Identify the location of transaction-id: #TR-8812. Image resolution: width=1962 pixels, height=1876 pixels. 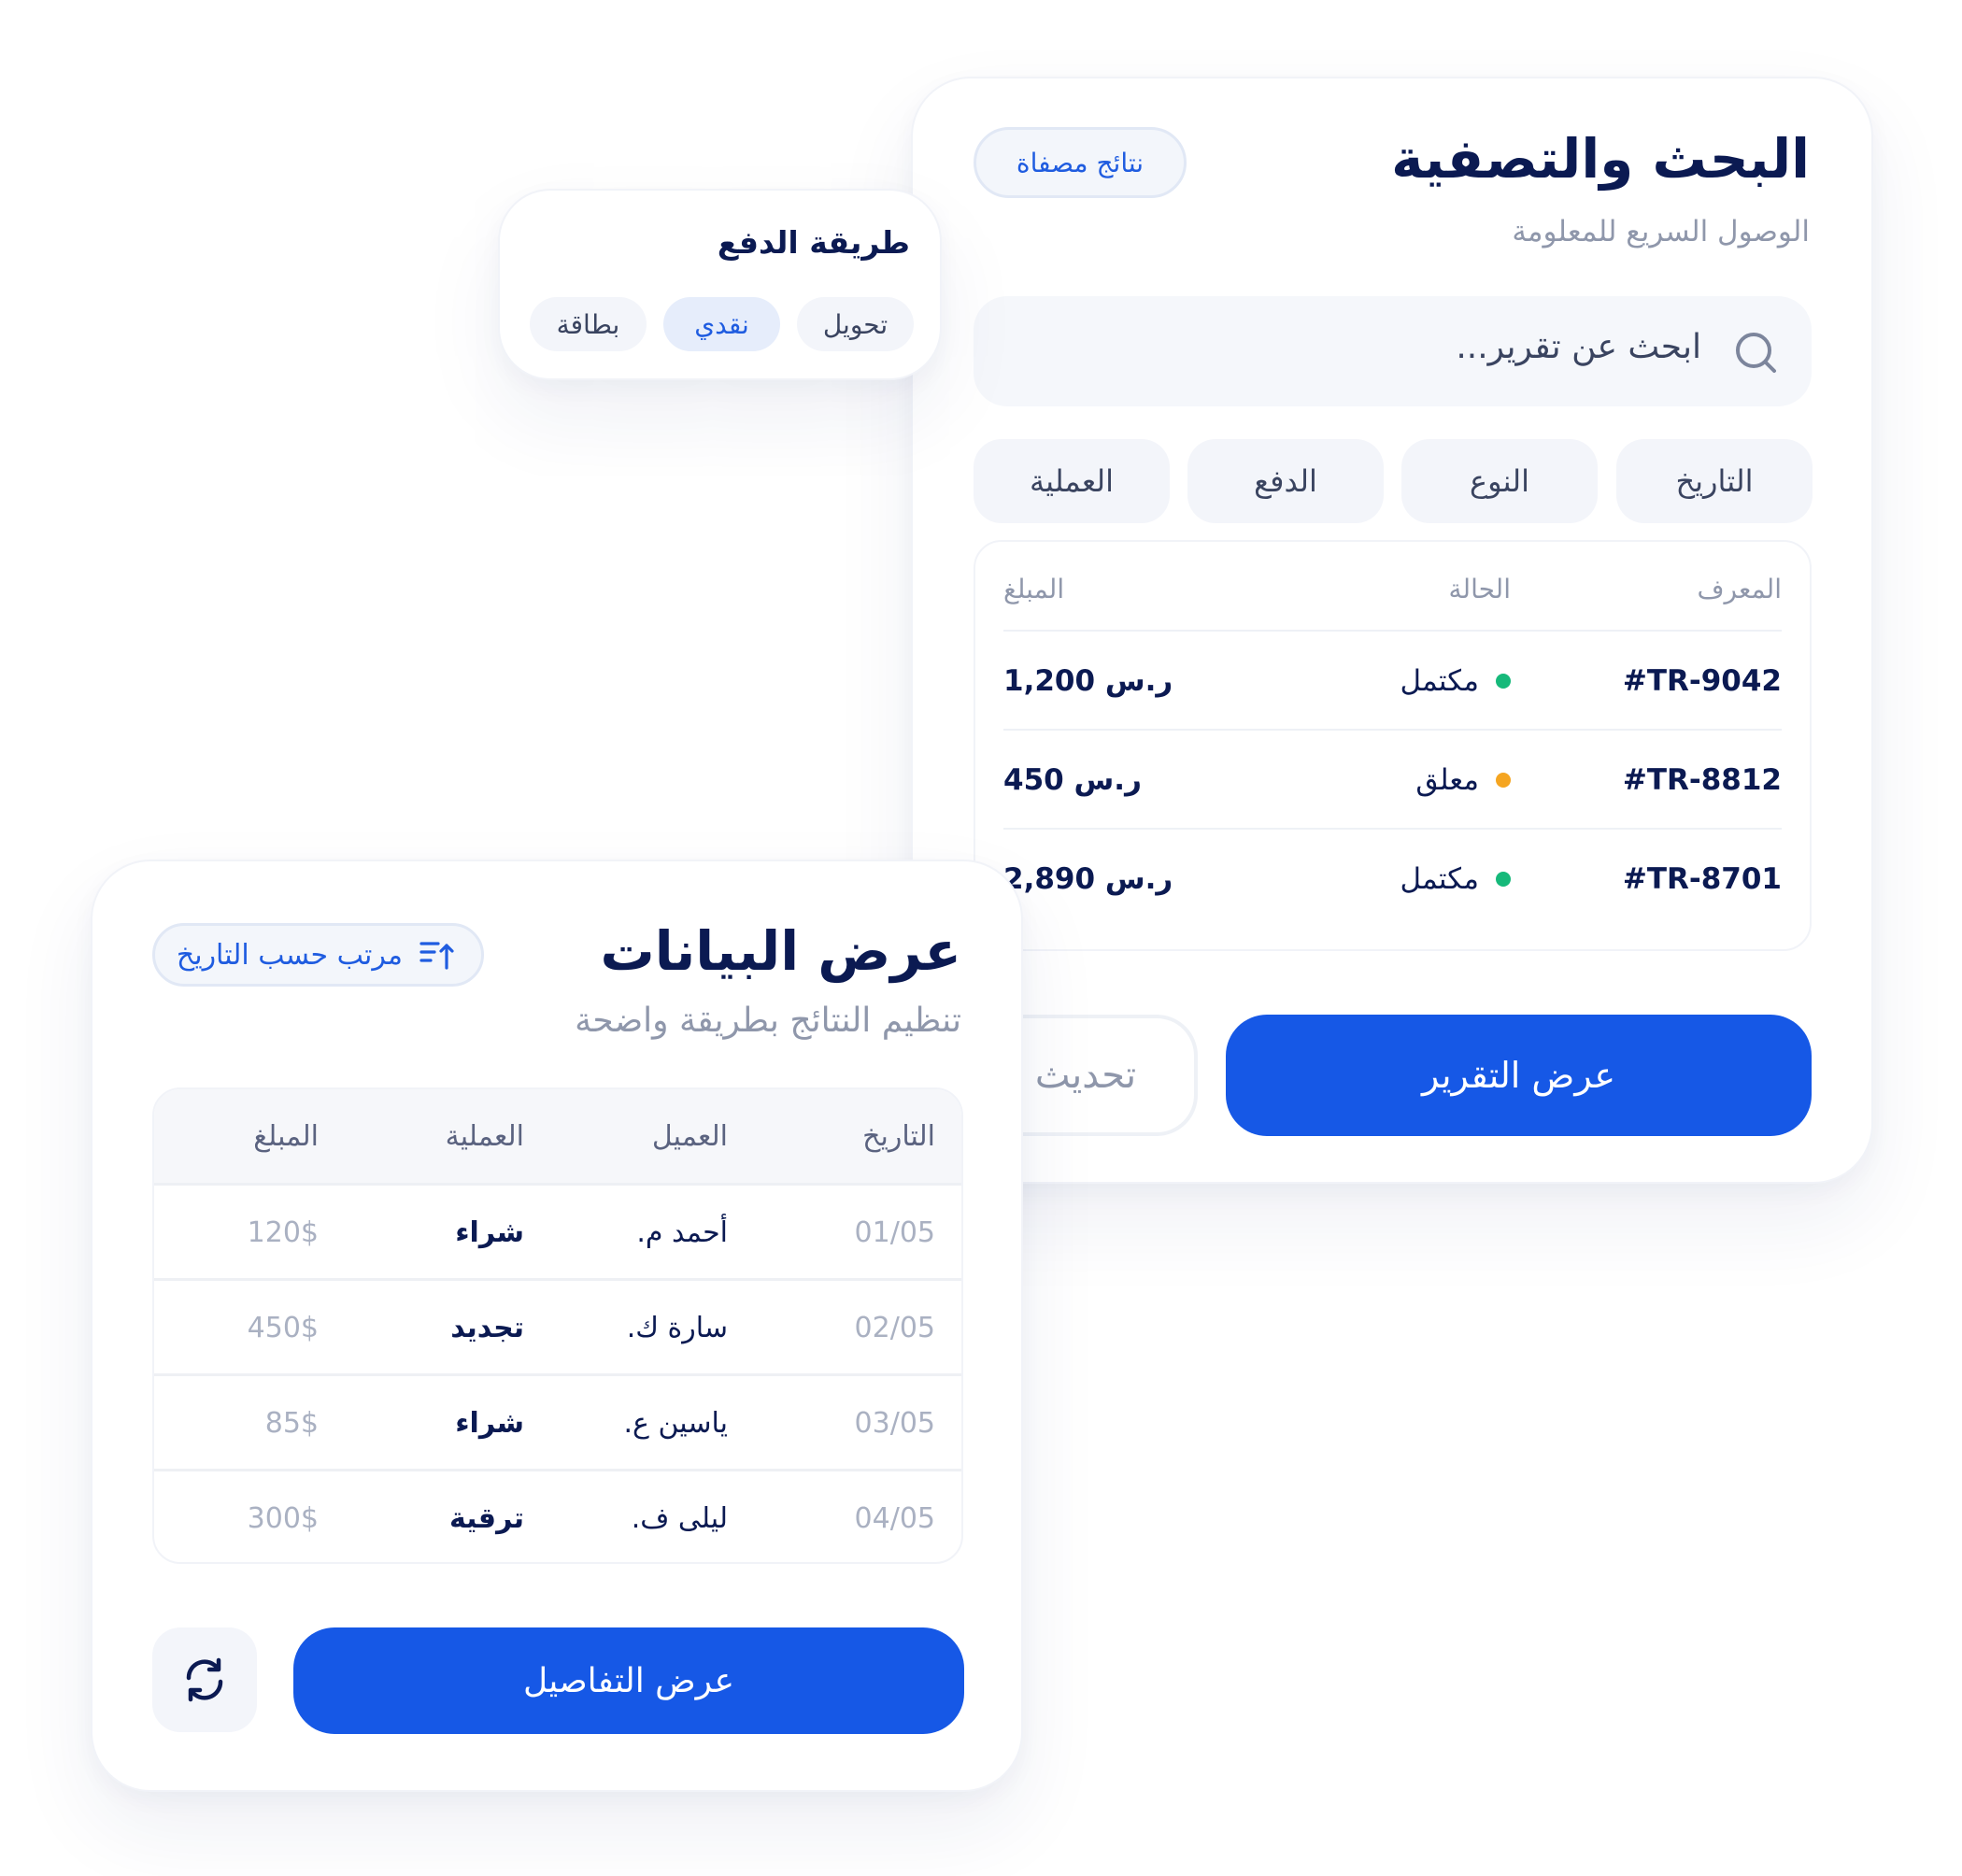
(1702, 780).